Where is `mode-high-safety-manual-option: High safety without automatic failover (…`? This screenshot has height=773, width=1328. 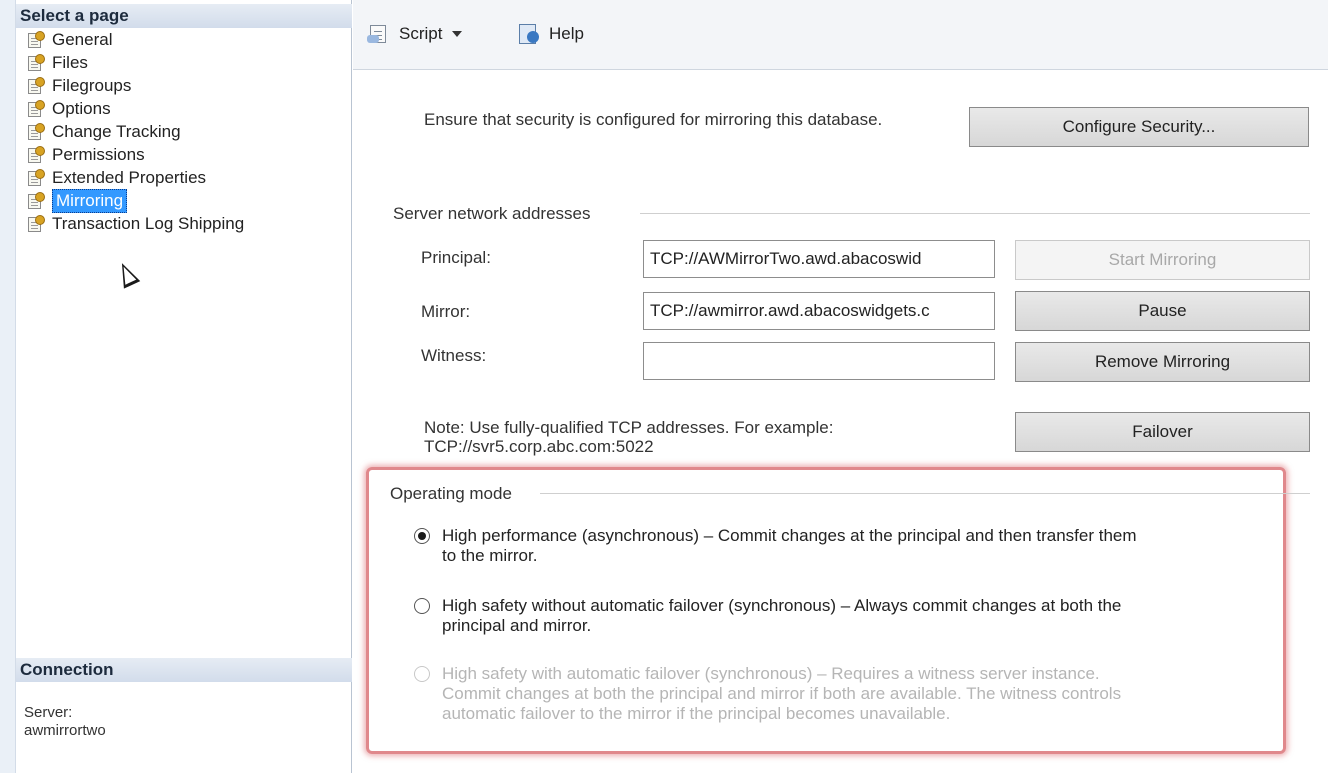 mode-high-safety-manual-option: High safety without automatic failover (… is located at coordinates (767, 616).